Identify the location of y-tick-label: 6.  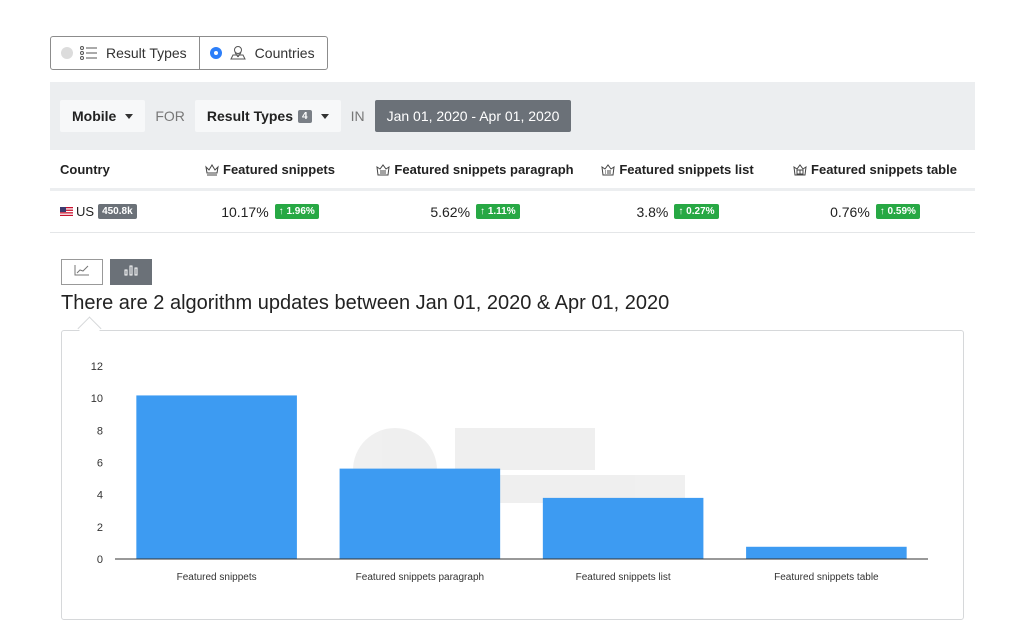
(100, 464).